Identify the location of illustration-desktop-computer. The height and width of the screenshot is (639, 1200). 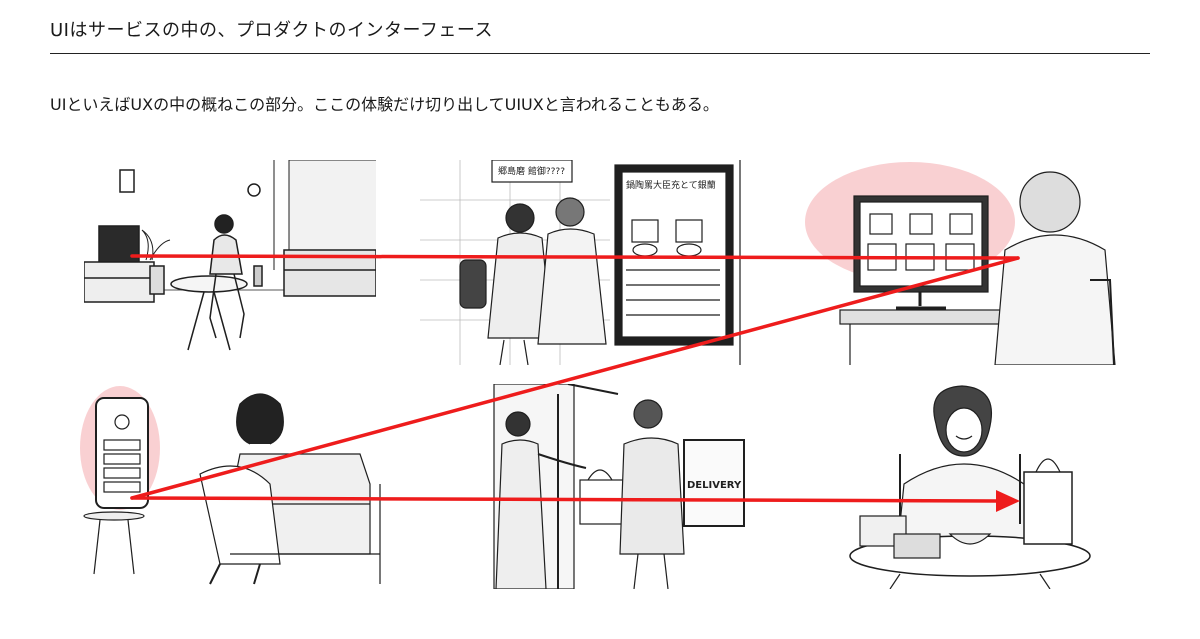
(960, 262).